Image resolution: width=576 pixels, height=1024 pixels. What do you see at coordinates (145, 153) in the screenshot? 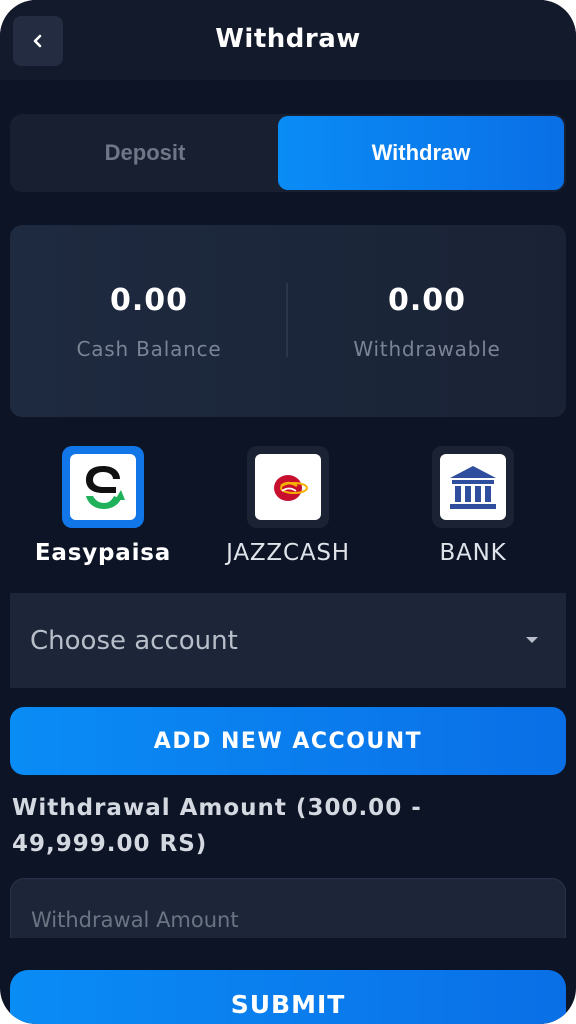
I see `tab-deposit: Deposit` at bounding box center [145, 153].